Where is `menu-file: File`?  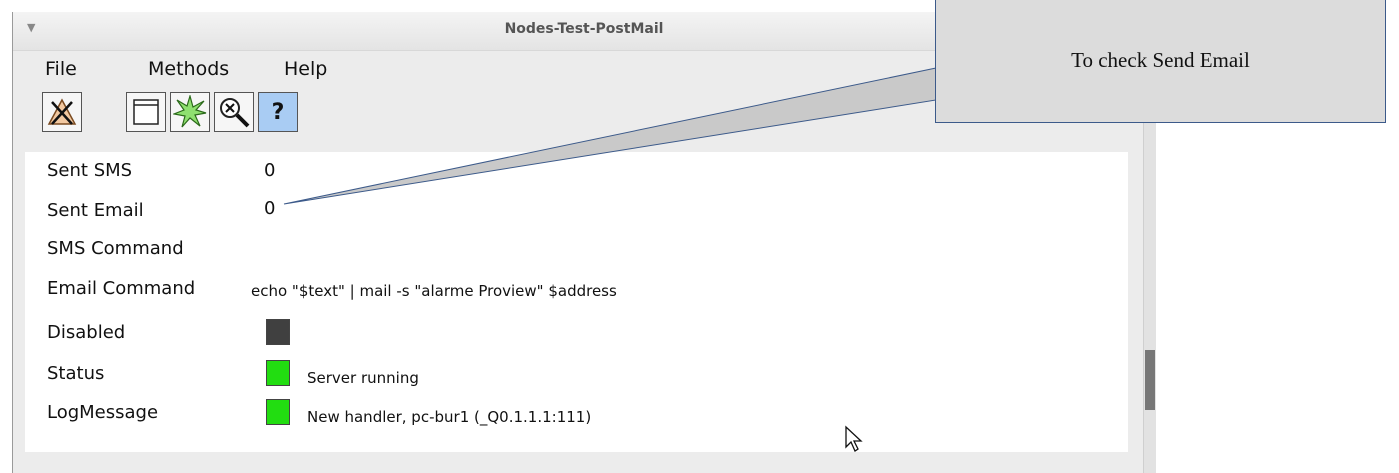 menu-file: File is located at coordinates (61, 69).